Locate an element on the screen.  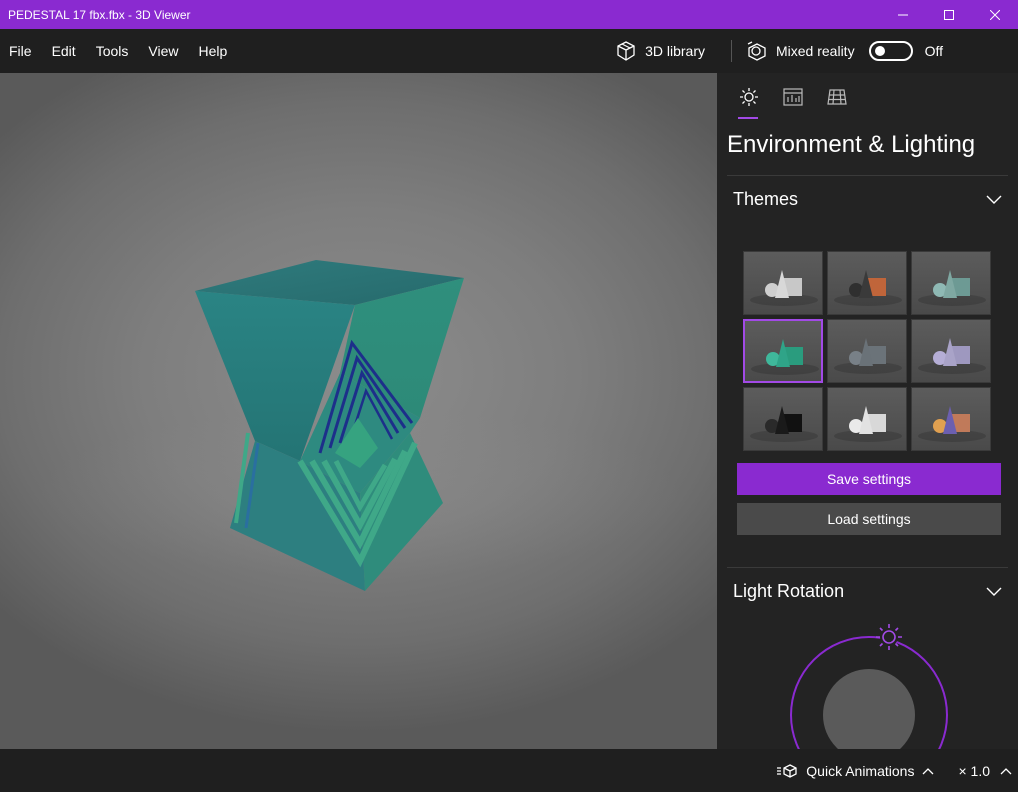
3d-library-button: 3D library is located at coordinates (660, 51).